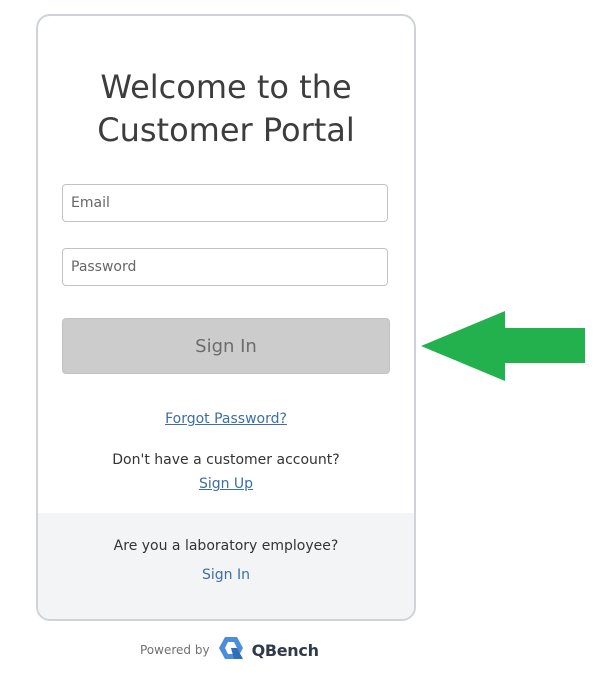  I want to click on no-account-text: Don't have a customer account?, so click(226, 460).